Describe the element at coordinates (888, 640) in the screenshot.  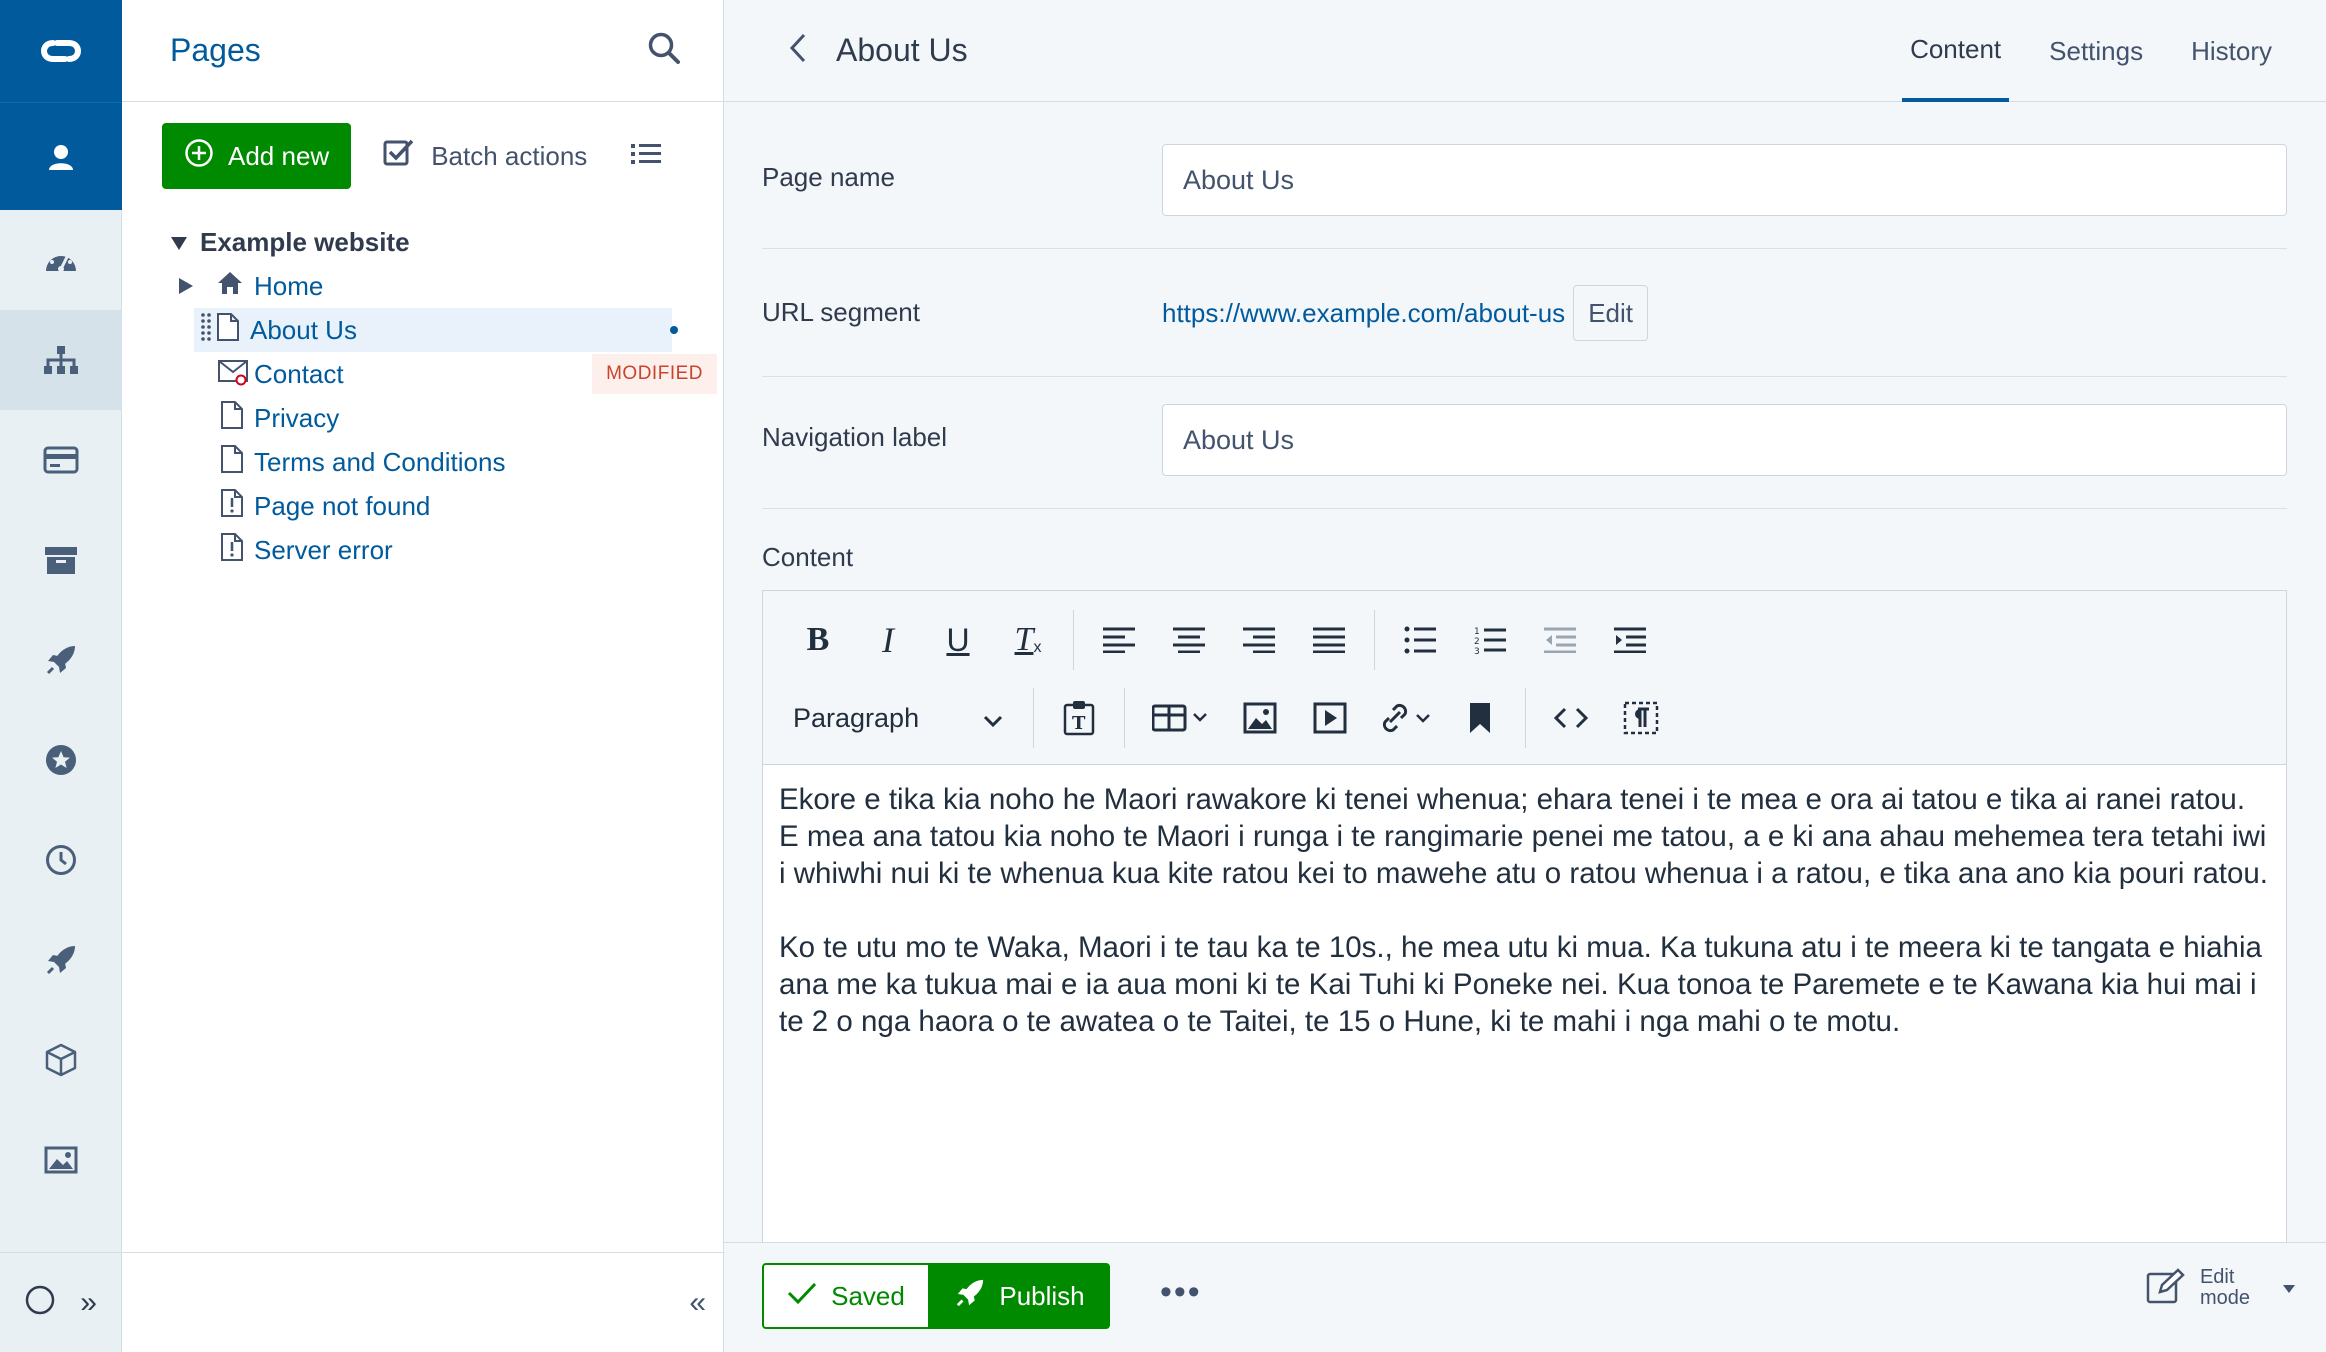
I see `italic-icon: I` at that location.